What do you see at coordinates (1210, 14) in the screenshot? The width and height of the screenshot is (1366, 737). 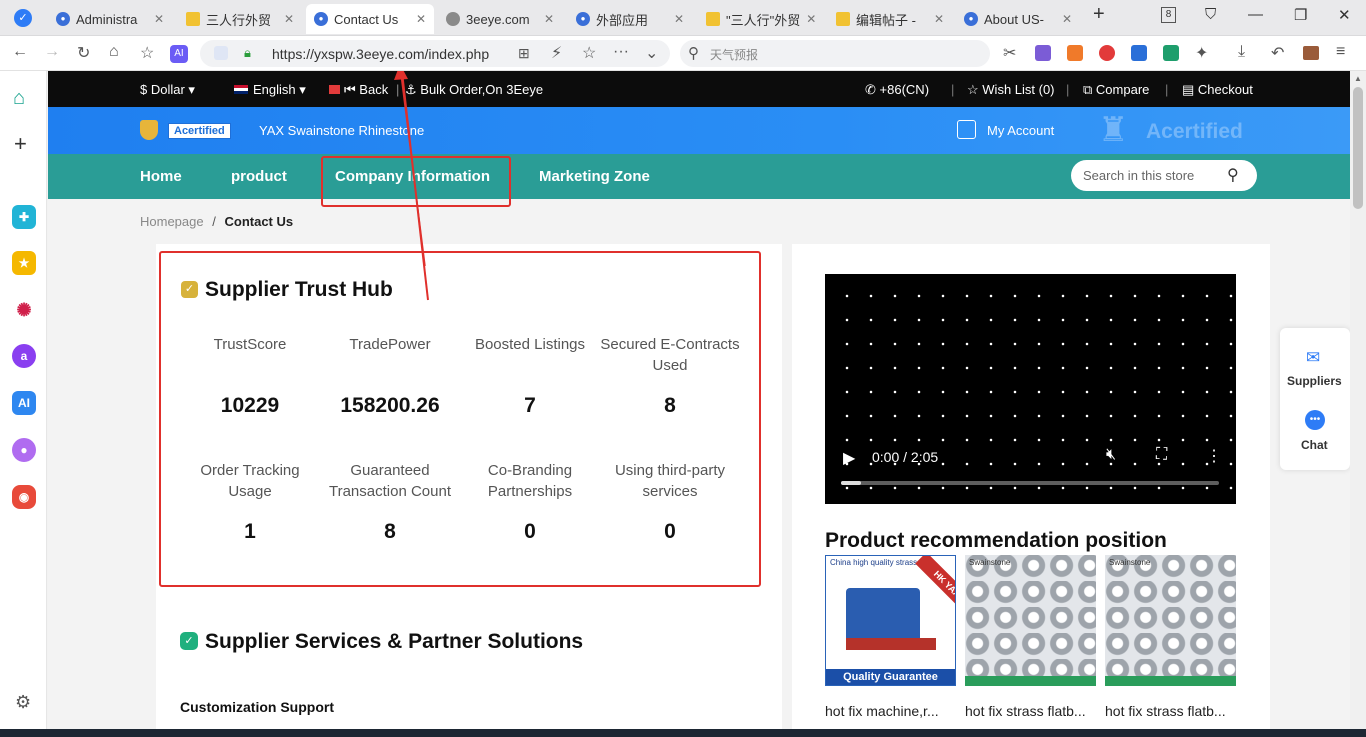 I see `tab-list-icon: ⛉` at bounding box center [1210, 14].